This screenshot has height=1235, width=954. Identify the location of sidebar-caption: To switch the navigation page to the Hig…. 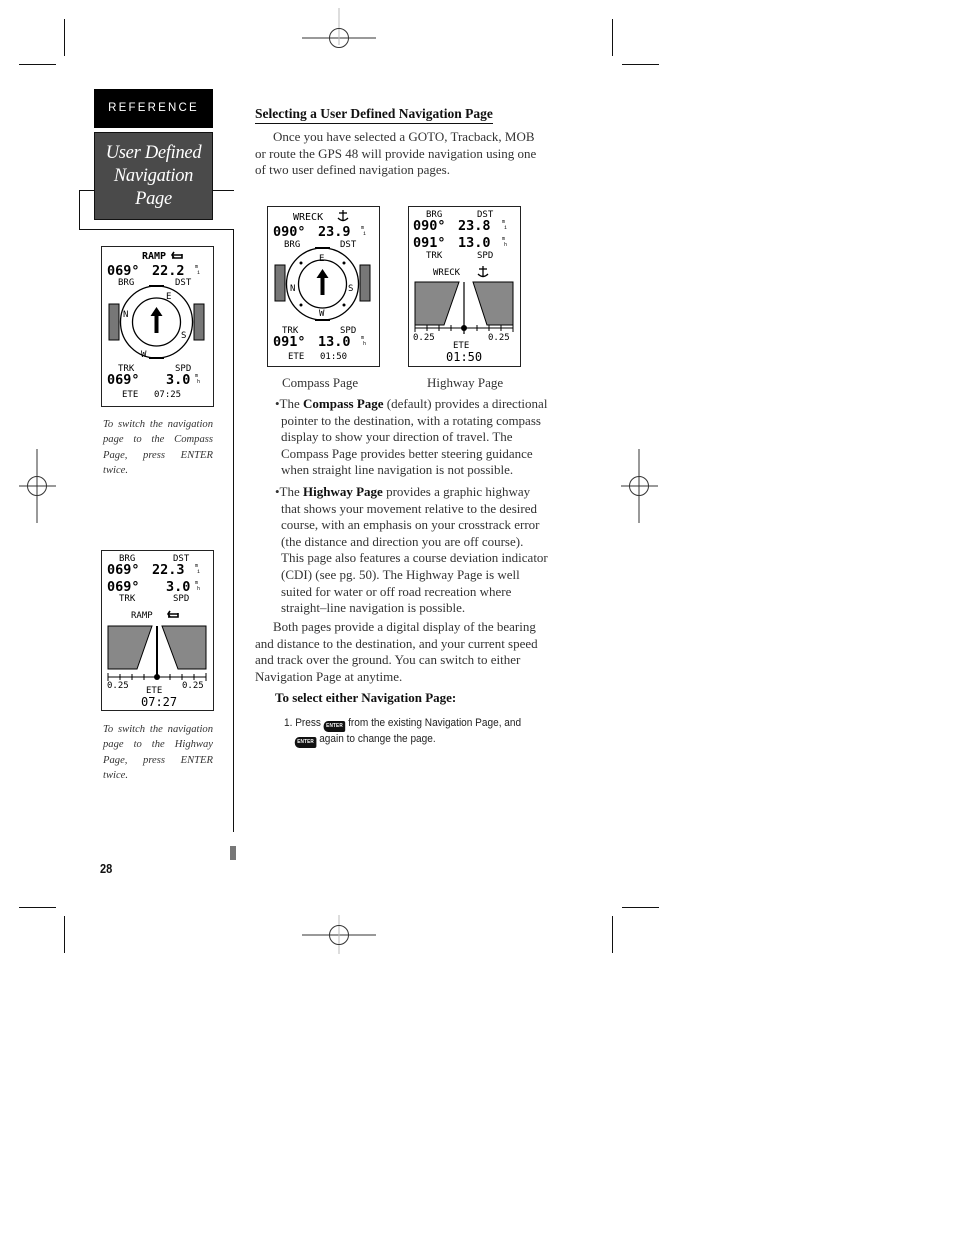
(158, 753).